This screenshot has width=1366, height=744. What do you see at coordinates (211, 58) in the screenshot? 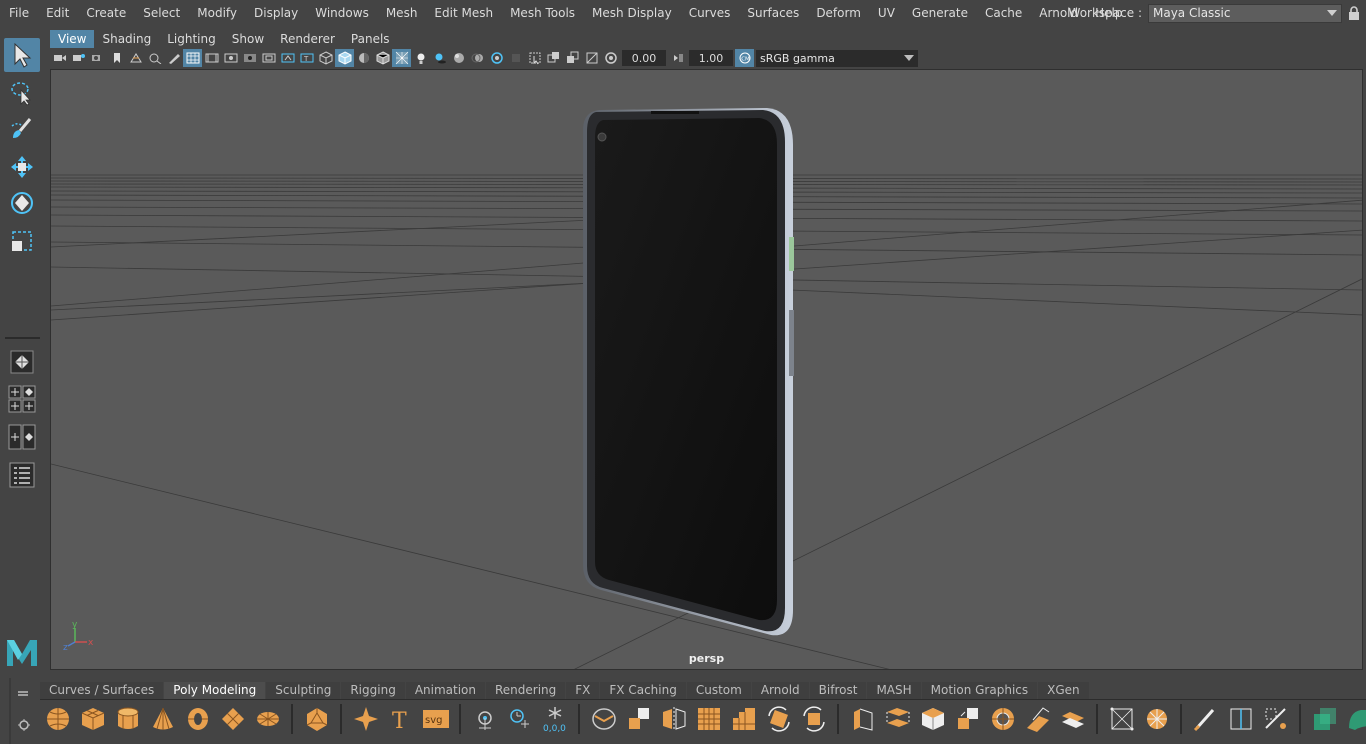
I see `film-gate-icon` at bounding box center [211, 58].